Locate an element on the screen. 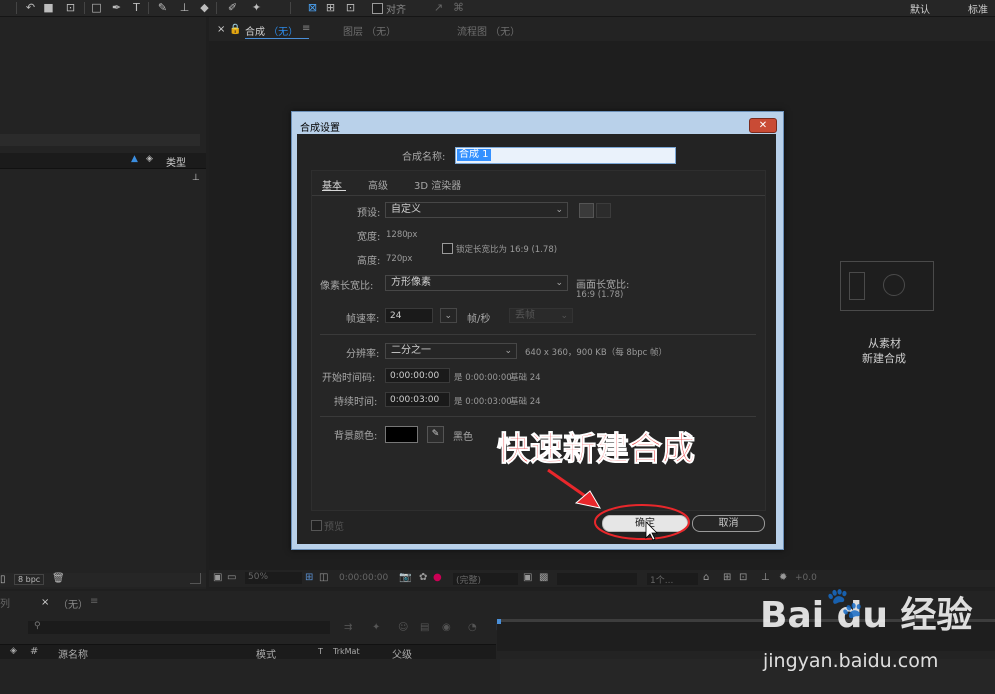 The image size is (995, 694). baidu-watermark: Bai du 经验 🐾 is located at coordinates (870, 616).